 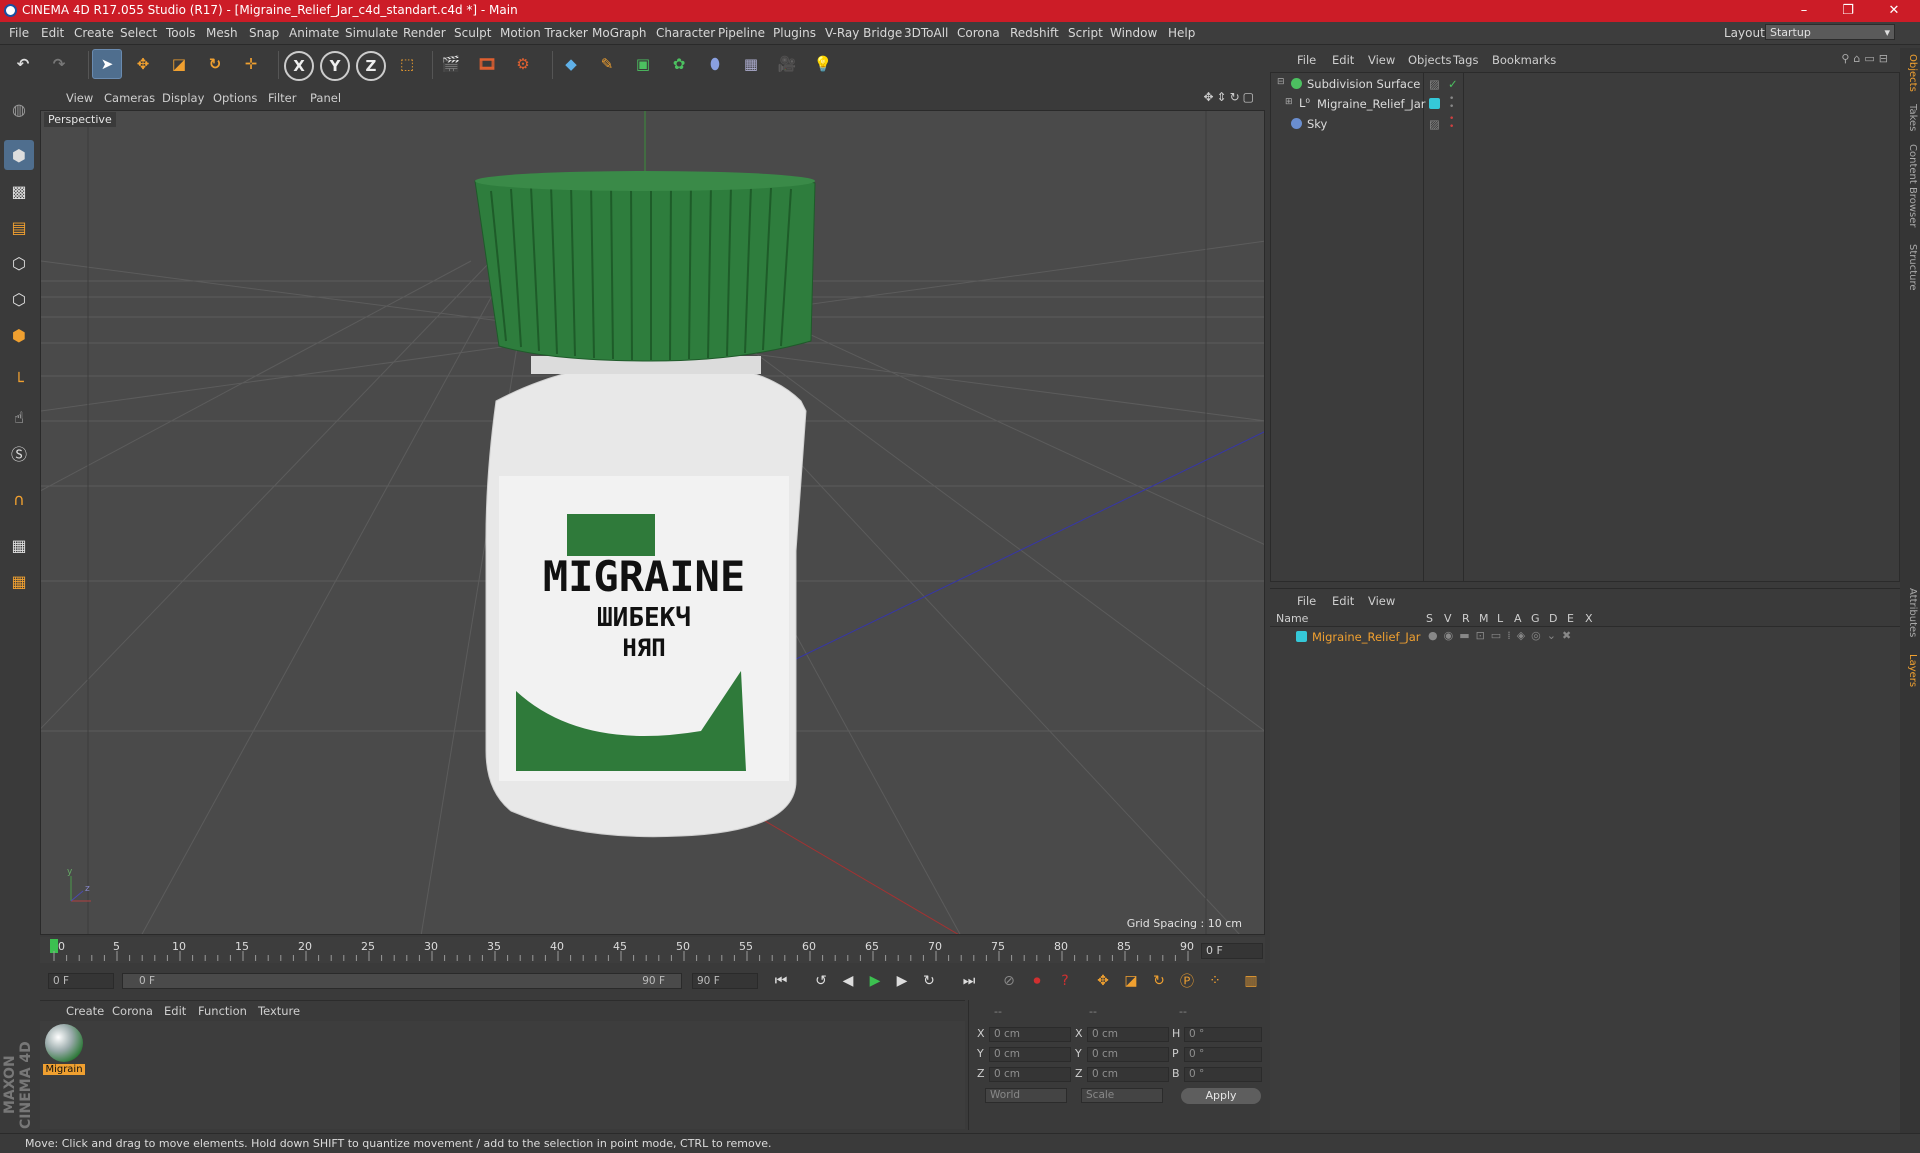 I want to click on layer-menu-edit: Edit, so click(x=1343, y=601).